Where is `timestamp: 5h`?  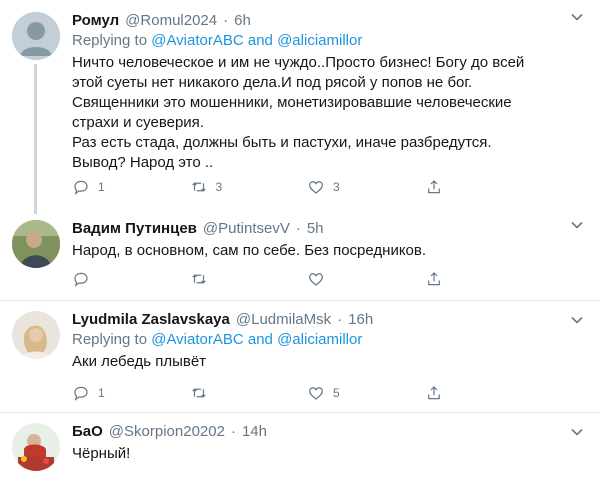 timestamp: 5h is located at coordinates (315, 228).